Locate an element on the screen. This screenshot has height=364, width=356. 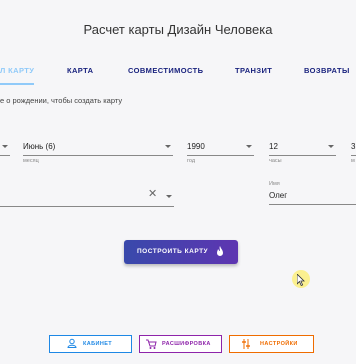
cabinet-button: КАБИНЕТ is located at coordinates (90, 344).